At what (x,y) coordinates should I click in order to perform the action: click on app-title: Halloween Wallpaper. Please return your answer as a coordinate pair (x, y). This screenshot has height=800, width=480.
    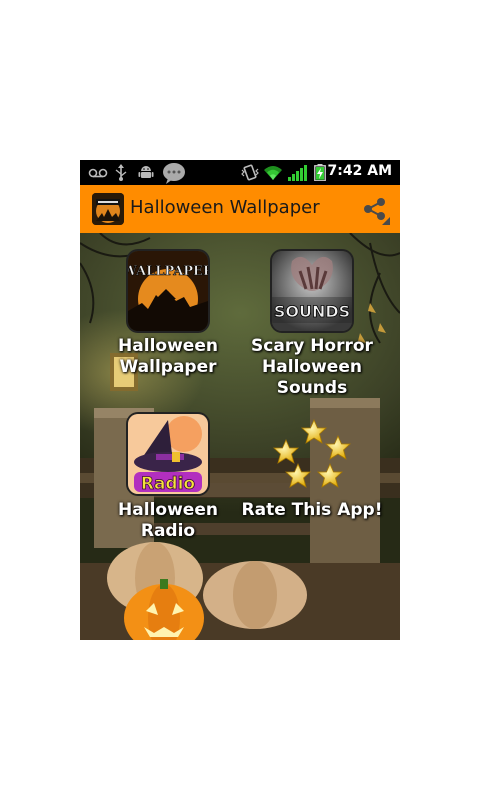
    Looking at the image, I should click on (225, 207).